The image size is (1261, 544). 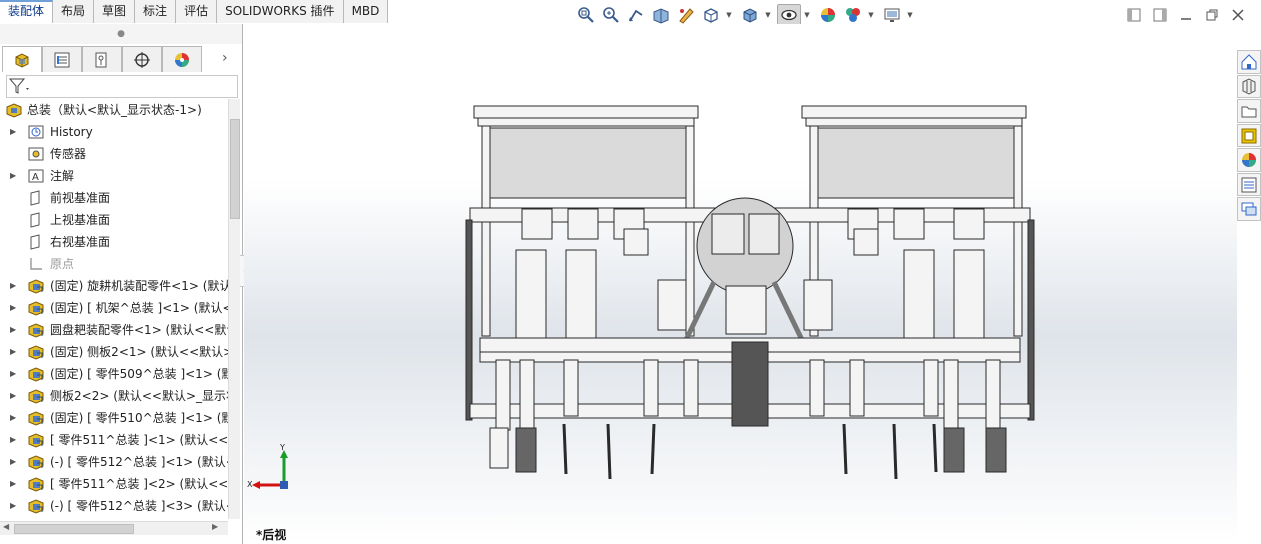 What do you see at coordinates (1249, 160) in the screenshot?
I see `appearances-scenes-icon` at bounding box center [1249, 160].